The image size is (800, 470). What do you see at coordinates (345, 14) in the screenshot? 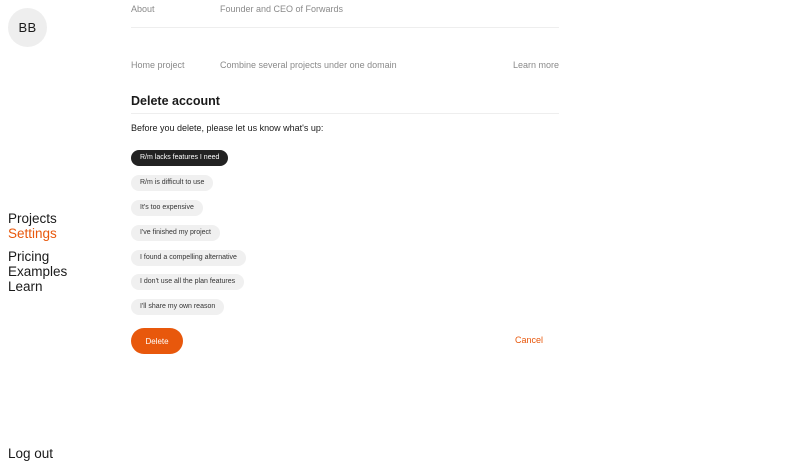
I see `info-row-about: About Founder and CEO of Forwards` at bounding box center [345, 14].